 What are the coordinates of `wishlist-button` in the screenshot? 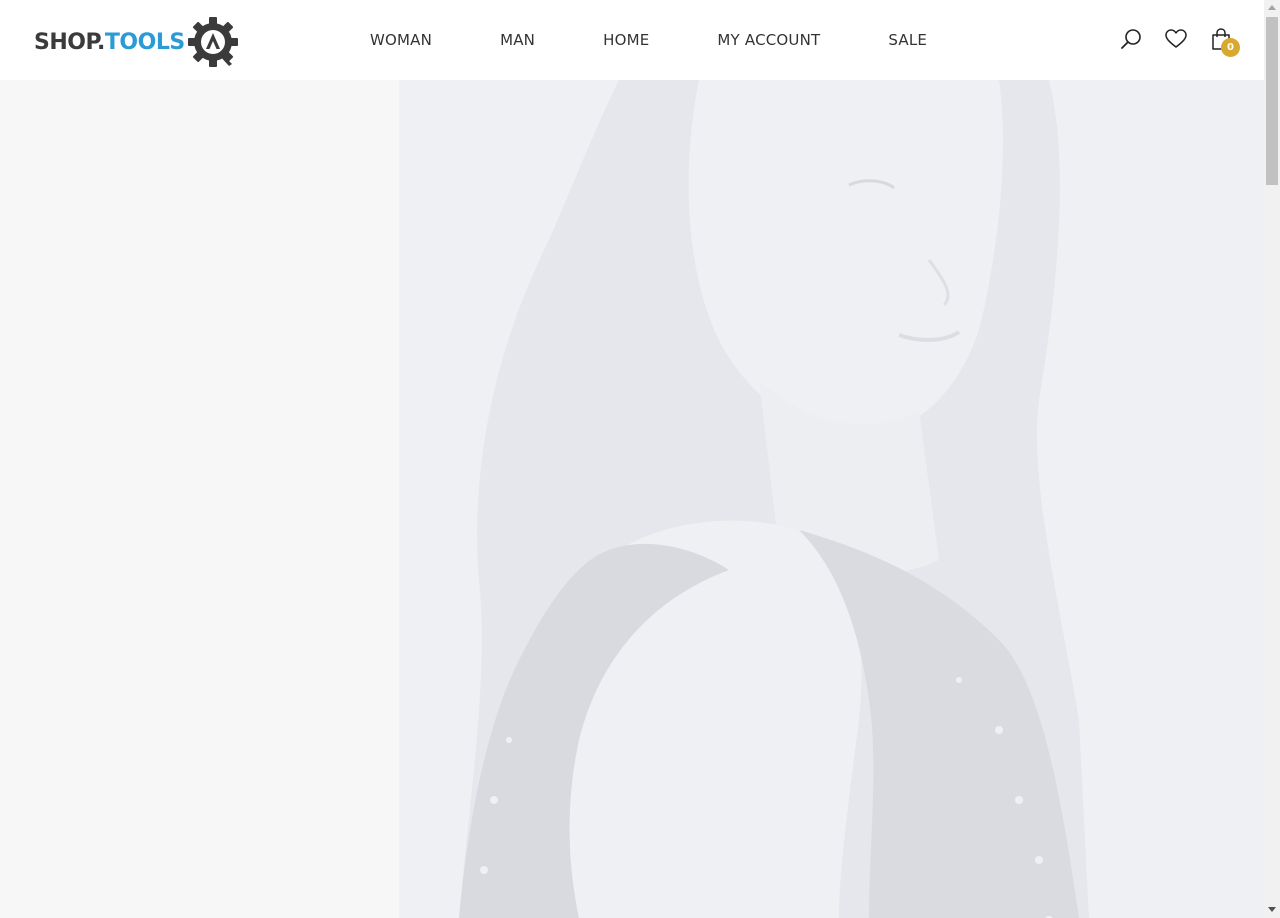 It's located at (1176, 39).